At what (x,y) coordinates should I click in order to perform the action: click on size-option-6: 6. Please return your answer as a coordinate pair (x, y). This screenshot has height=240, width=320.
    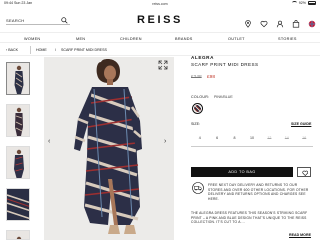
    Looking at the image, I should click on (216, 138).